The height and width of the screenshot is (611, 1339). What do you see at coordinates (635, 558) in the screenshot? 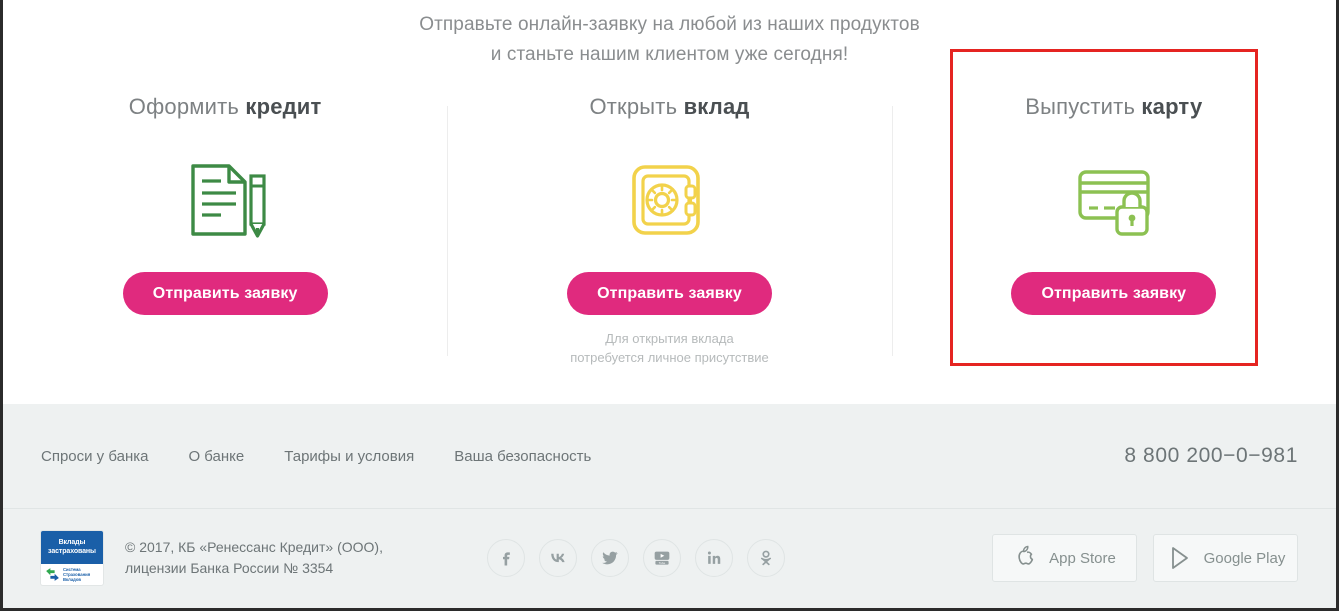
I see `social-links: Tube` at bounding box center [635, 558].